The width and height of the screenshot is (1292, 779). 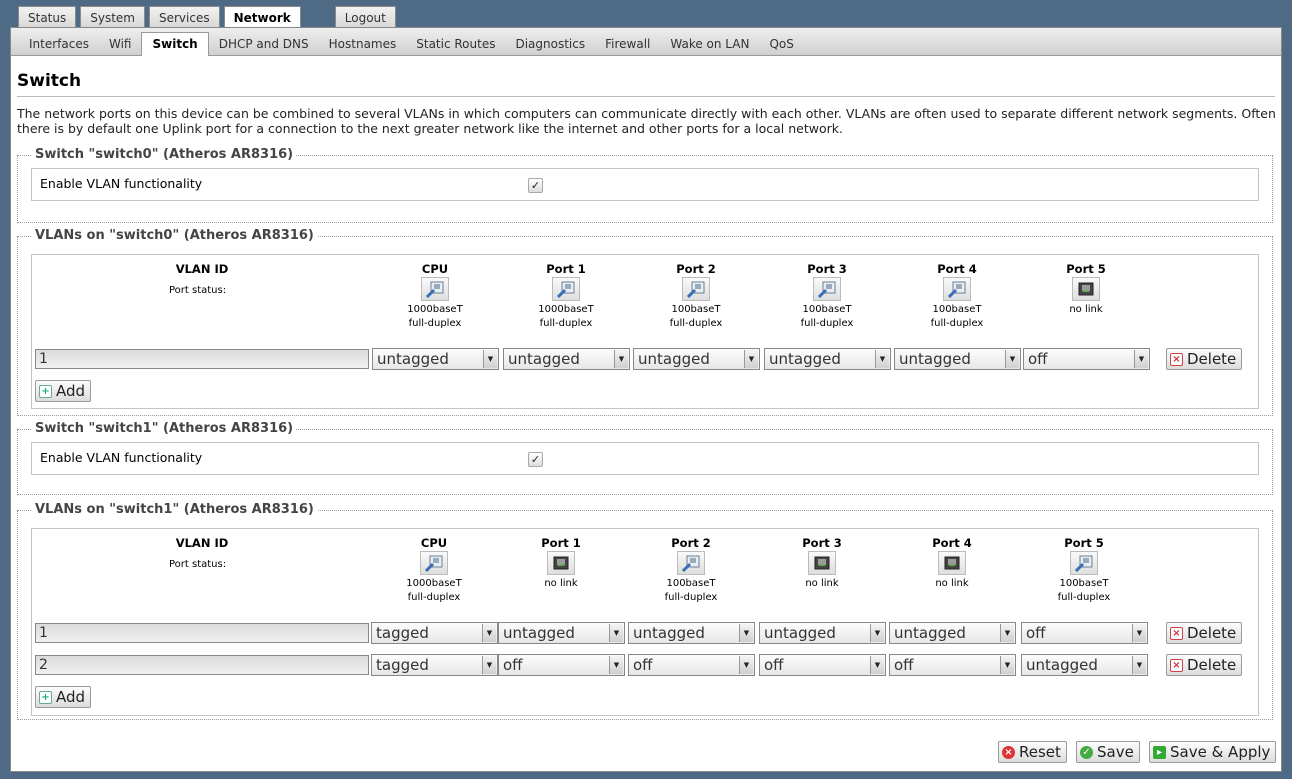 What do you see at coordinates (174, 509) in the screenshot?
I see `vlans1-legend: VLANs on "switch1" (Atheros AR8316)` at bounding box center [174, 509].